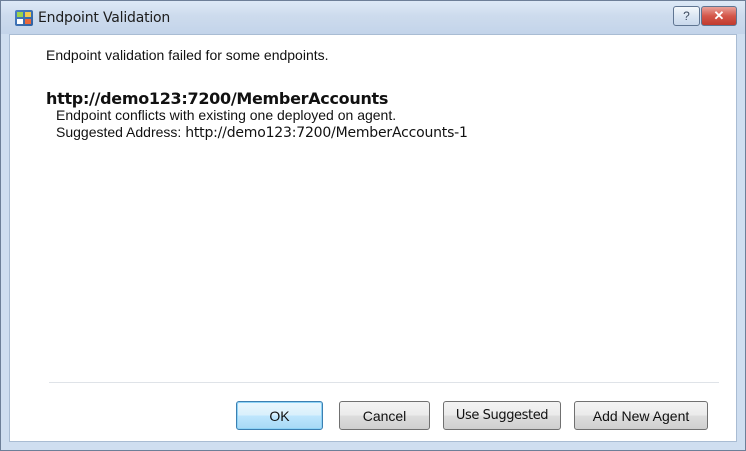 The image size is (746, 451). What do you see at coordinates (502, 415) in the screenshot?
I see `use-suggested-button: Use Suggested` at bounding box center [502, 415].